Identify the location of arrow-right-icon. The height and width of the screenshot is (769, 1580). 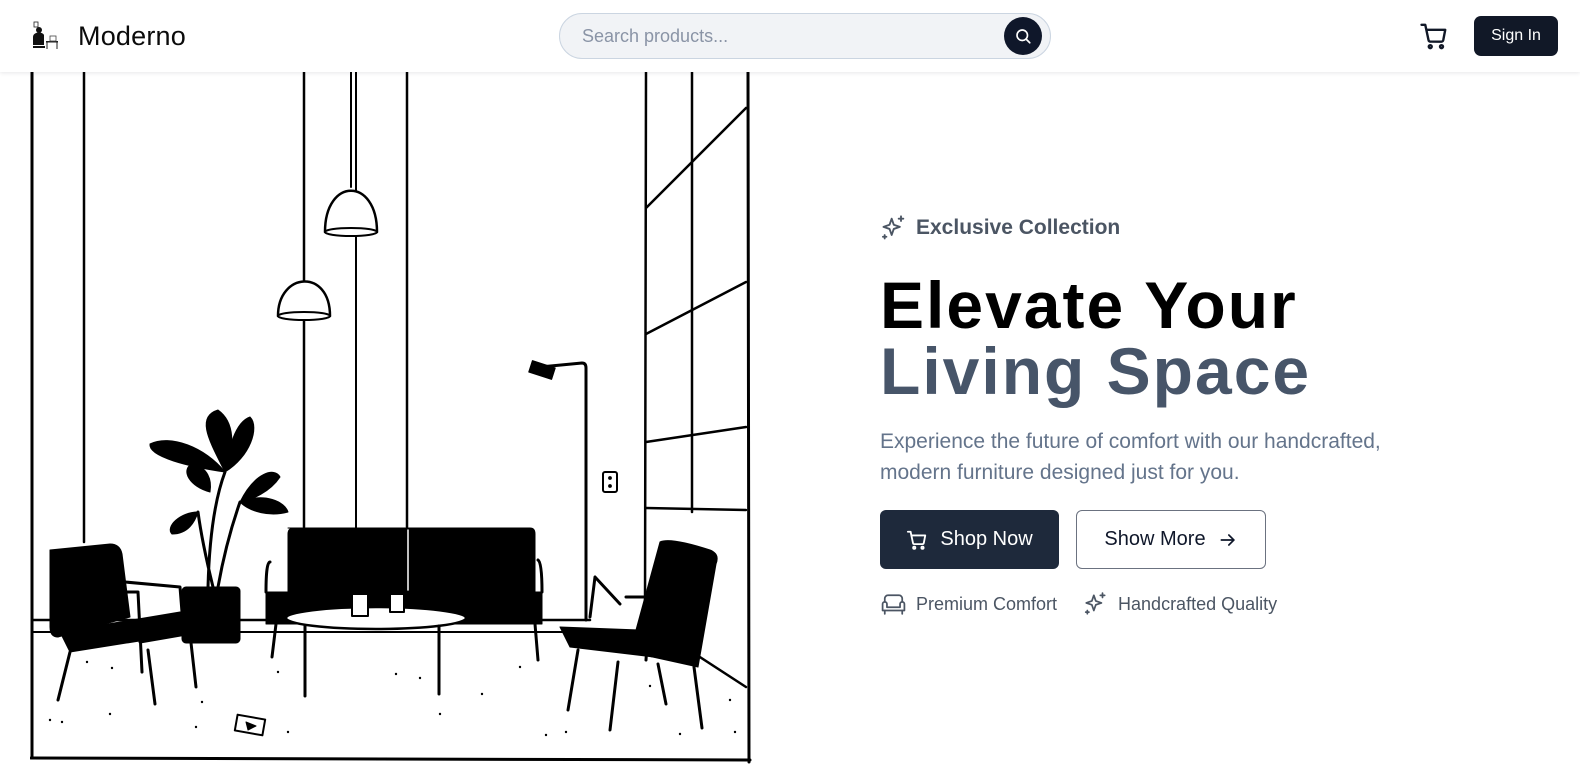
(1227, 539).